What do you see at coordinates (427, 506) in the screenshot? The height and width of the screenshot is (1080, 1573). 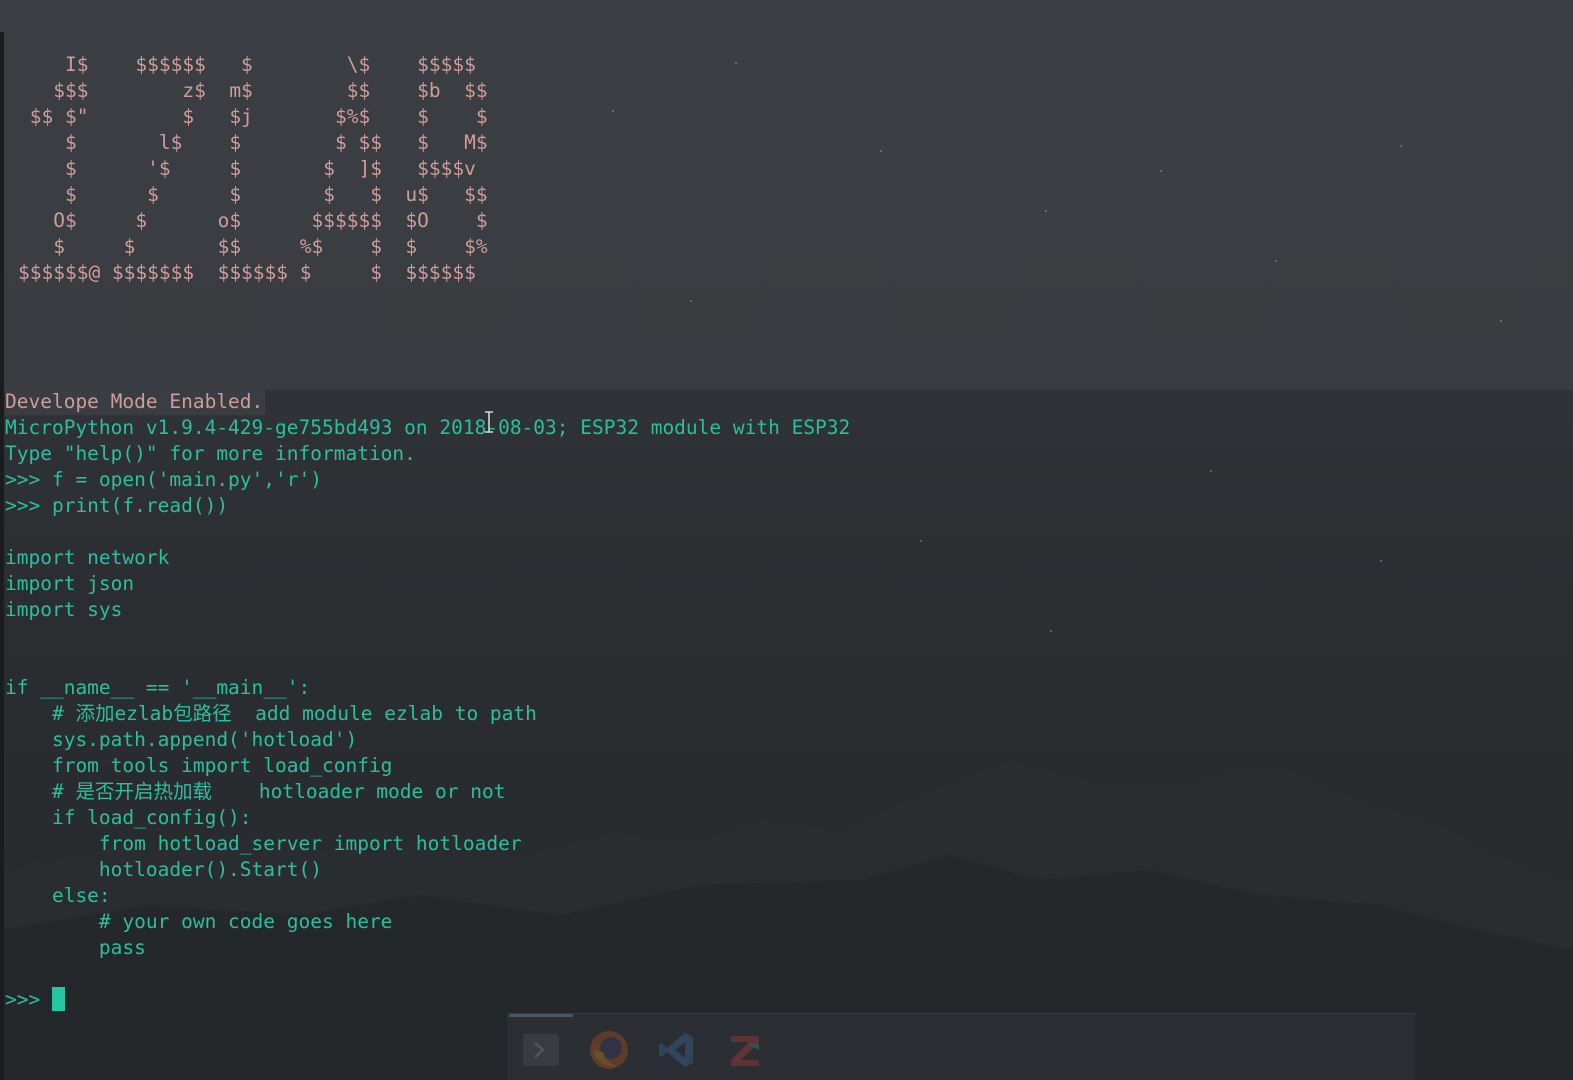 I see `terminal-line: >>> print(f.read())` at bounding box center [427, 506].